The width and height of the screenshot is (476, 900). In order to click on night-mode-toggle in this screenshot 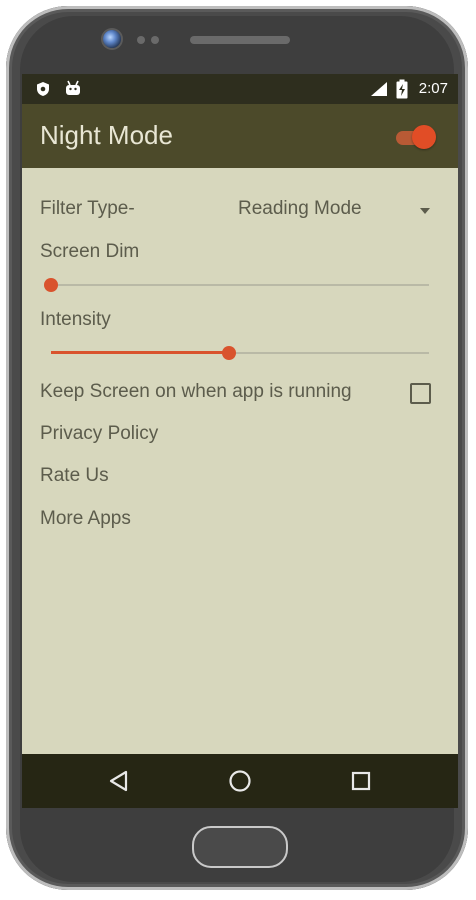, I will do `click(414, 137)`.